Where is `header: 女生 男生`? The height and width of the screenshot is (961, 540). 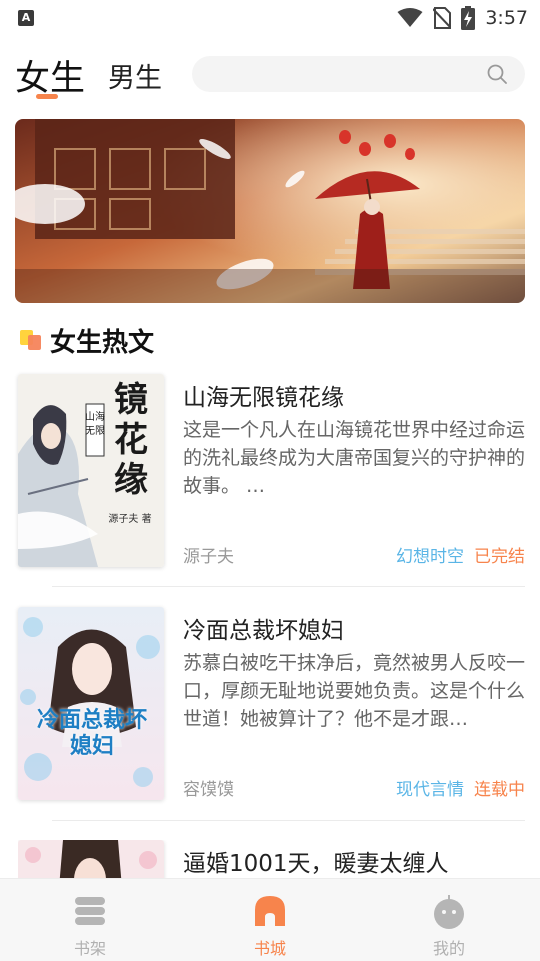 header: 女生 男生 is located at coordinates (270, 74).